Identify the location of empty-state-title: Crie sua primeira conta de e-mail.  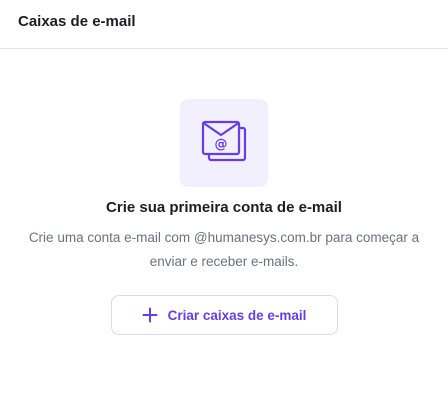
(224, 207).